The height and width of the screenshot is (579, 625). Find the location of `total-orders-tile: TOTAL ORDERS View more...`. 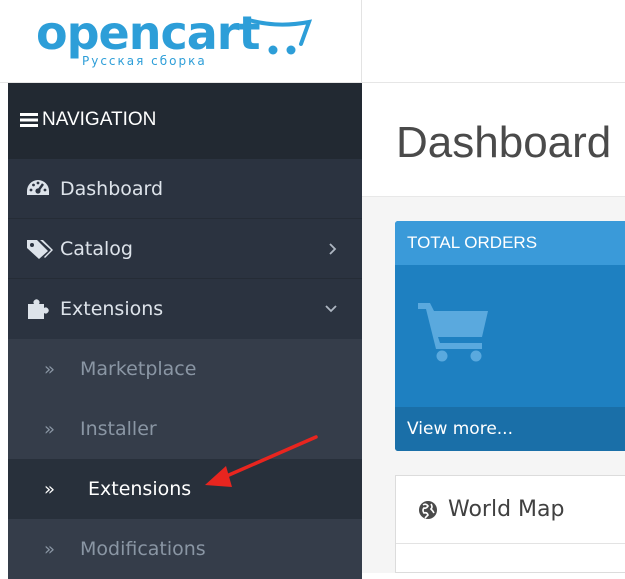

total-orders-tile: TOTAL ORDERS View more... is located at coordinates (510, 336).